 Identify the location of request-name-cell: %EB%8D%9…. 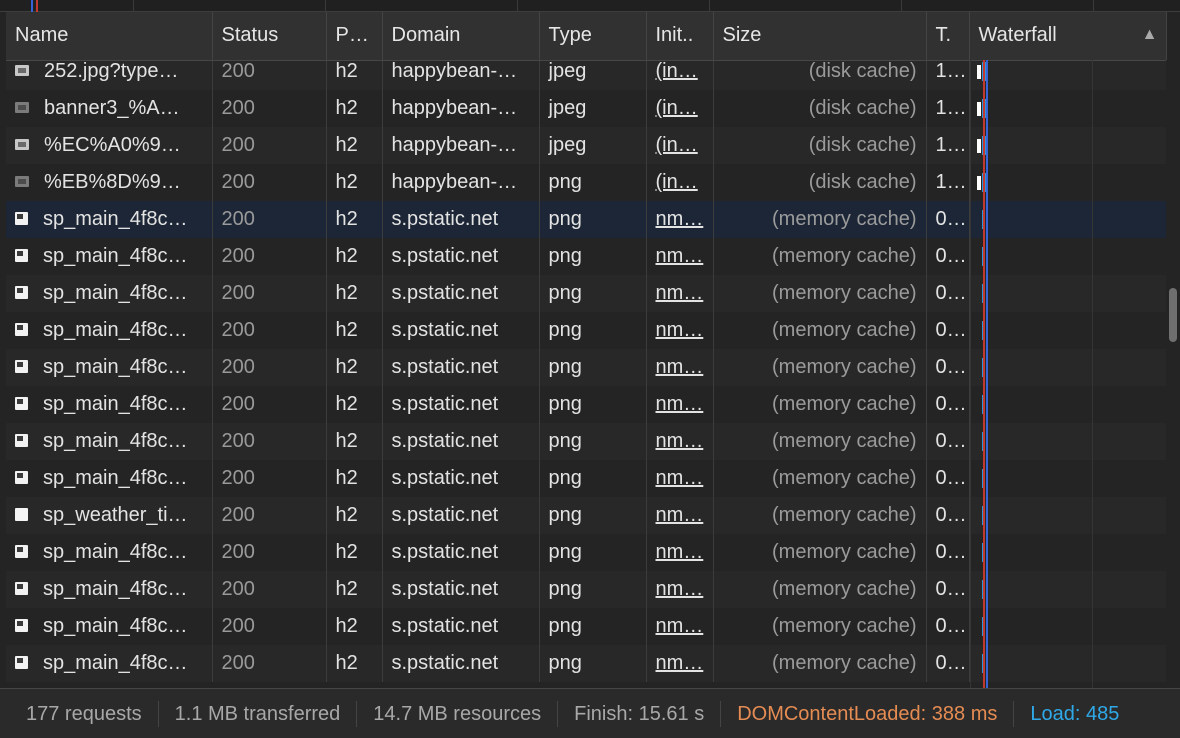
(109, 182).